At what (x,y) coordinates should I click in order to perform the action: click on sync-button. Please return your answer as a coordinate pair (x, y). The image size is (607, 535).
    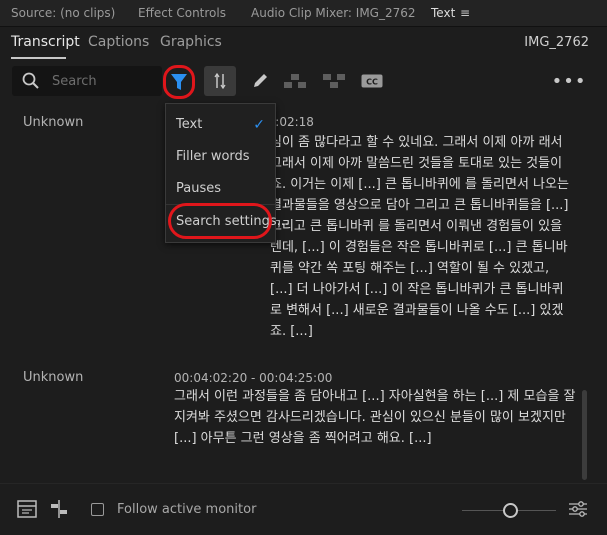
    Looking at the image, I should click on (220, 81).